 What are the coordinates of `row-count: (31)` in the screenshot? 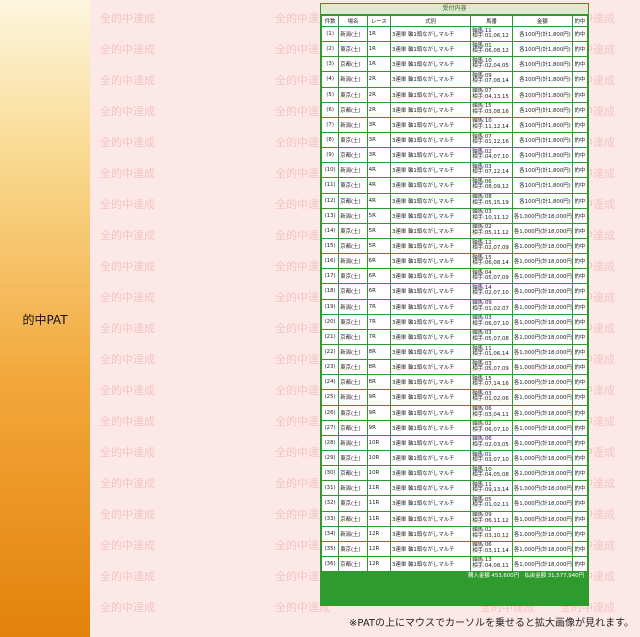 It's located at (330, 488).